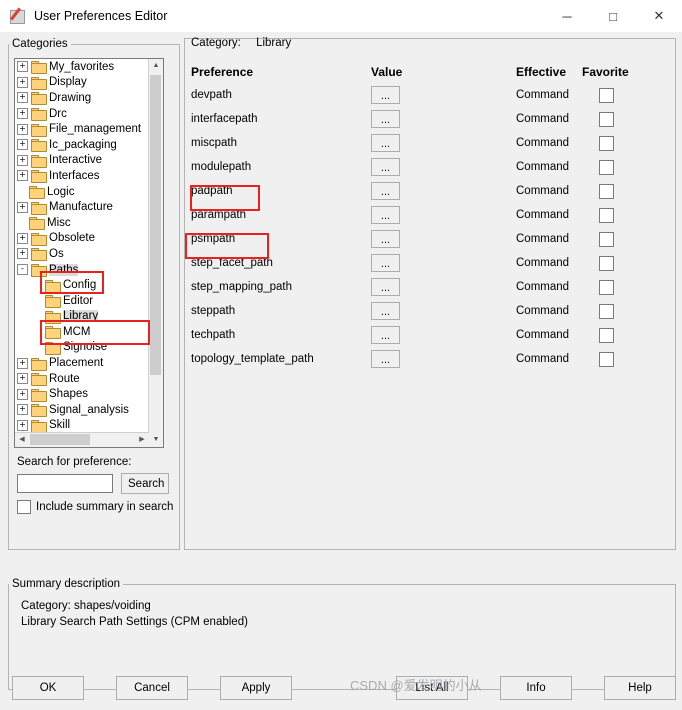  What do you see at coordinates (640, 688) in the screenshot?
I see `help-button: Help` at bounding box center [640, 688].